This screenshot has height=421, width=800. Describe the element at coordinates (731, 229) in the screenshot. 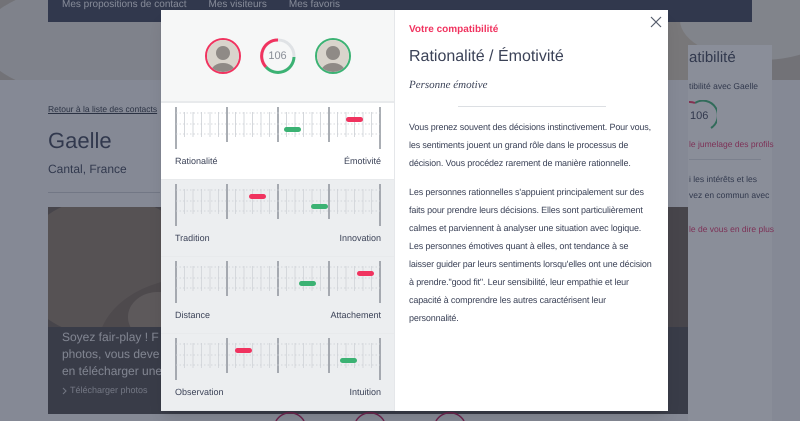

I see `ask-more-link: le de vous en dire plus` at that location.